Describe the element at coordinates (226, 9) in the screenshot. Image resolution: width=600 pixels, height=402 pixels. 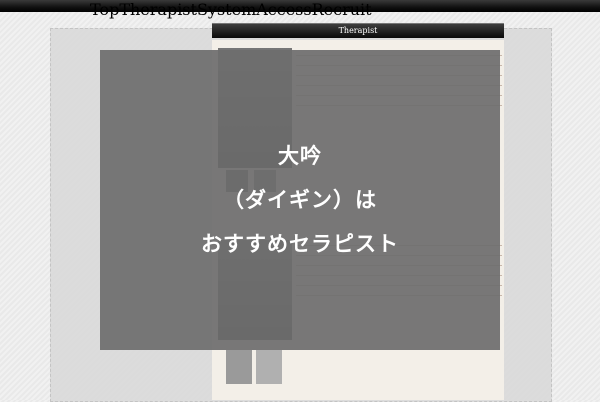
I see `nav-item-system: System` at that location.